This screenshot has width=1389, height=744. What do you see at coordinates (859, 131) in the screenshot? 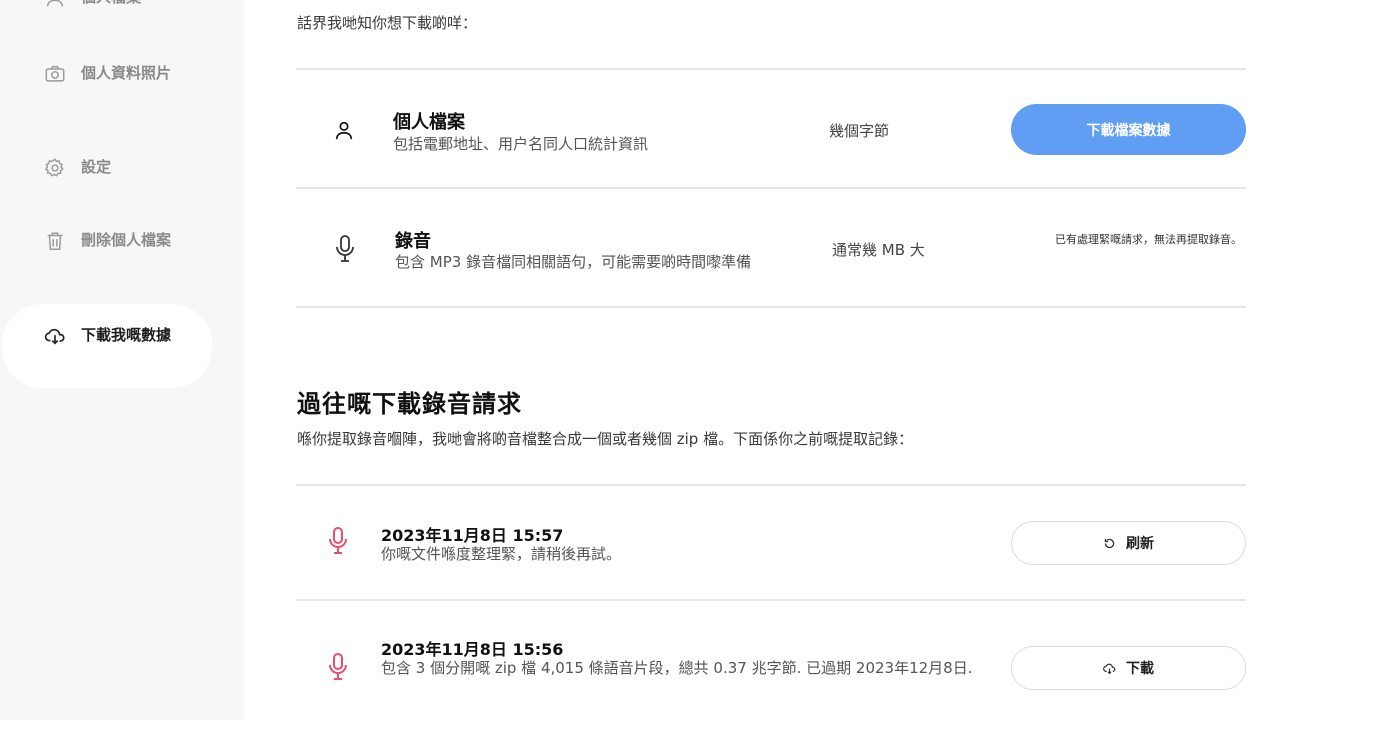
I see `profile-row-size: 幾個字節` at bounding box center [859, 131].